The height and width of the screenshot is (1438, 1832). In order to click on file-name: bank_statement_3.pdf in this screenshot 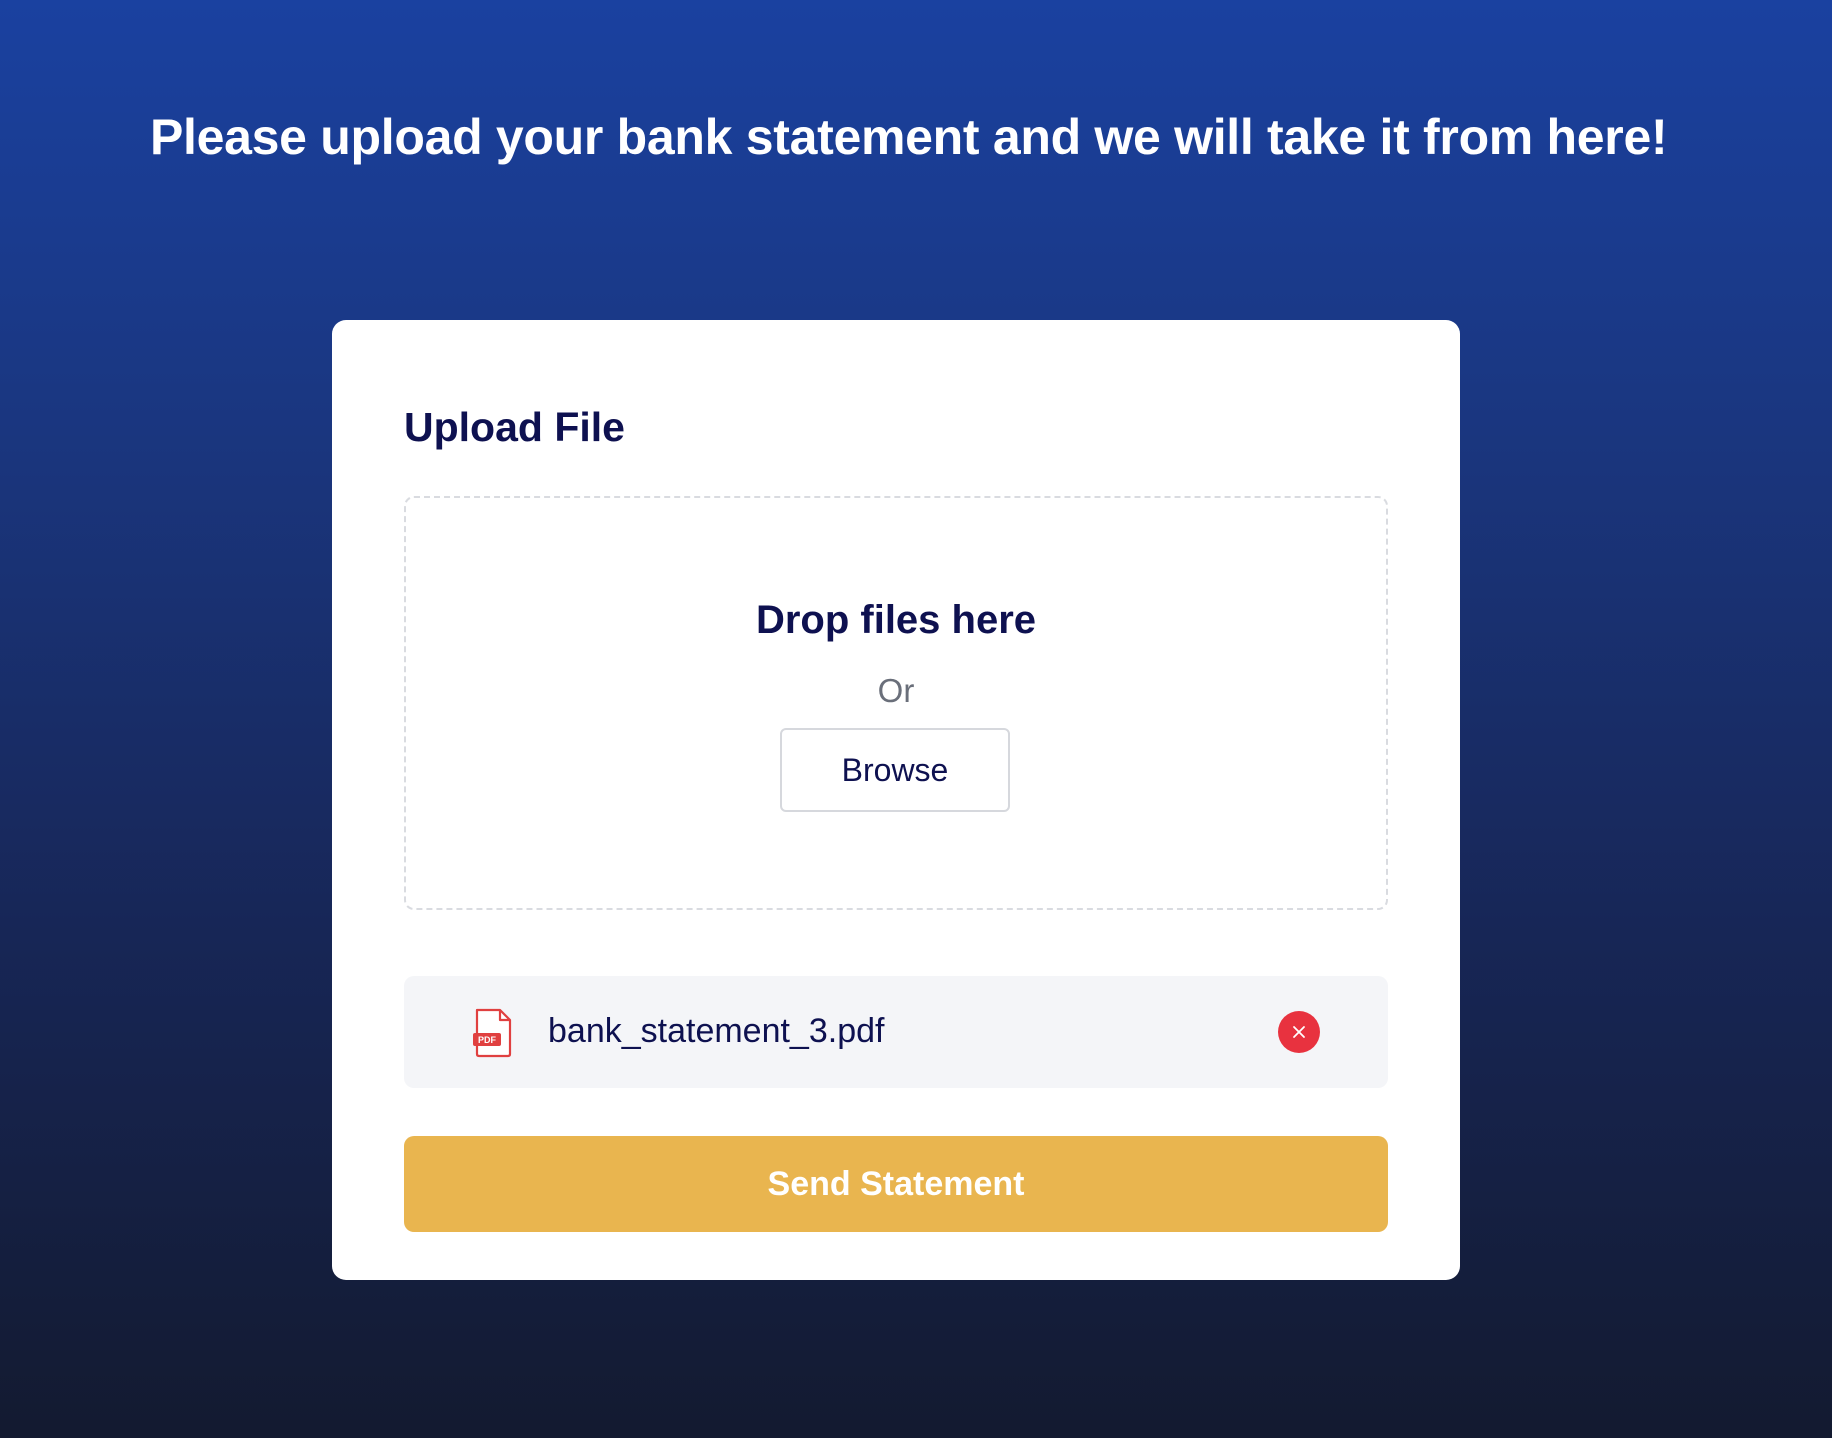, I will do `click(716, 1031)`.